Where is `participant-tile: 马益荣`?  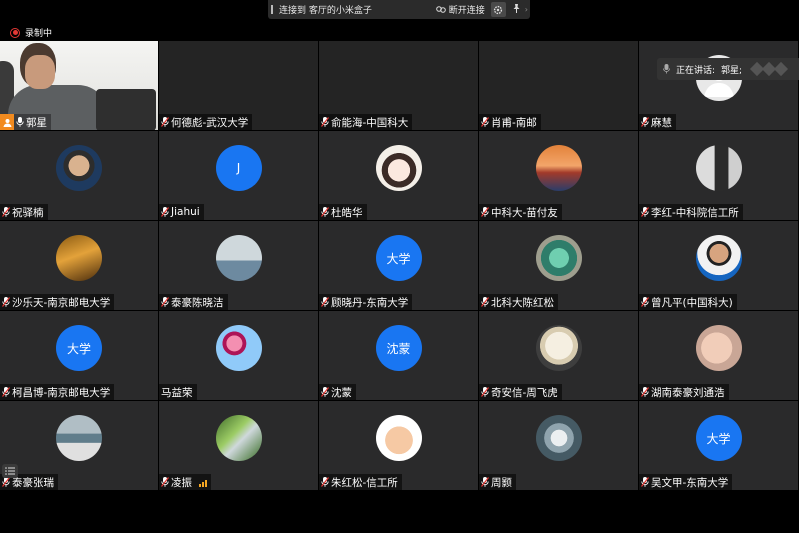 participant-tile: 马益荣 is located at coordinates (239, 356).